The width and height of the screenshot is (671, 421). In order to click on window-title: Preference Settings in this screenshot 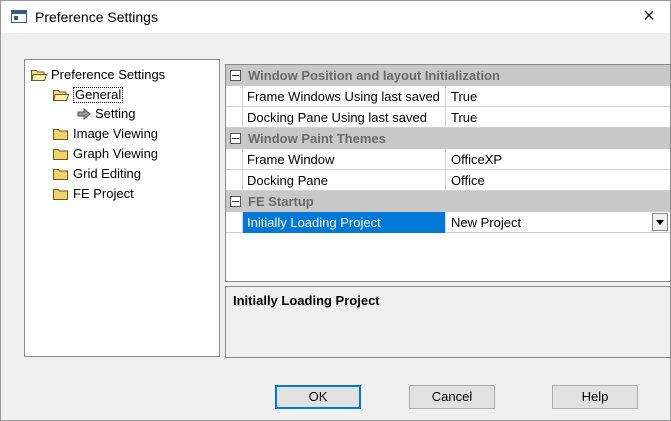, I will do `click(96, 17)`.